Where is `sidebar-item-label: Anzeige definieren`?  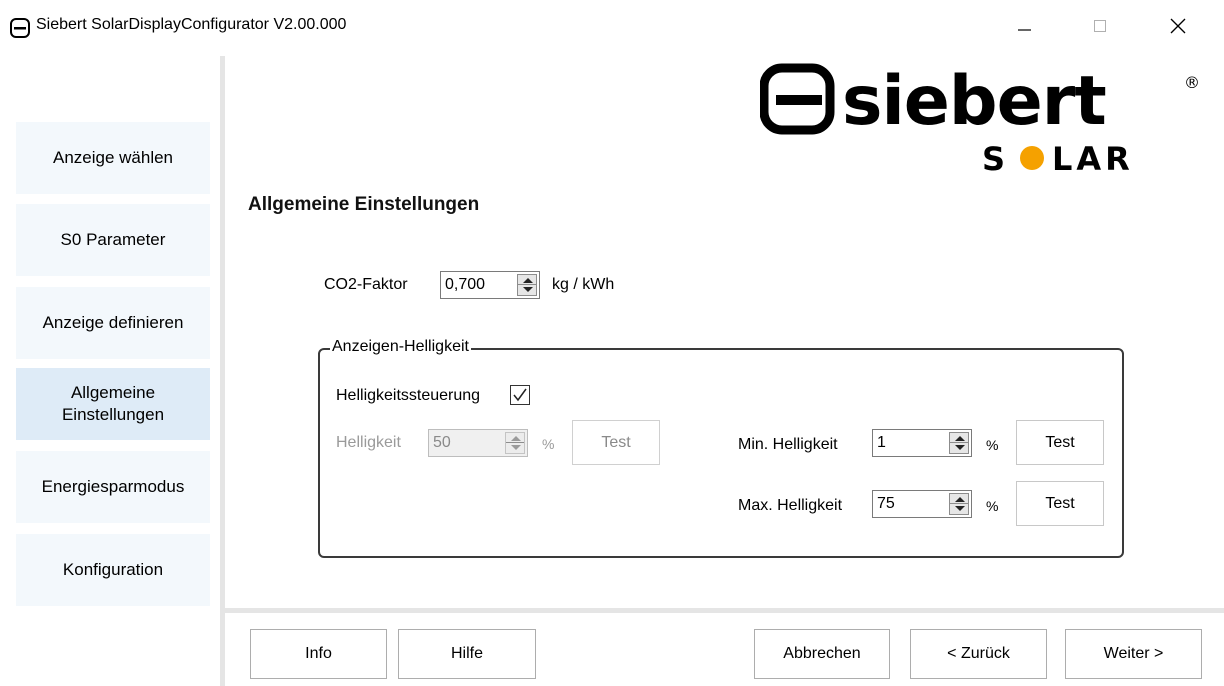
sidebar-item-label: Anzeige definieren is located at coordinates (113, 322).